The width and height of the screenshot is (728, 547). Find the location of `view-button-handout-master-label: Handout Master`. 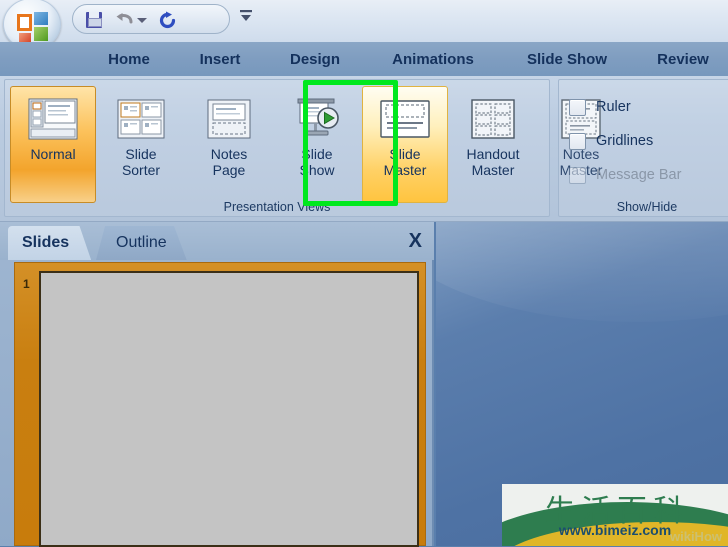

view-button-handout-master-label: Handout Master is located at coordinates (493, 162).